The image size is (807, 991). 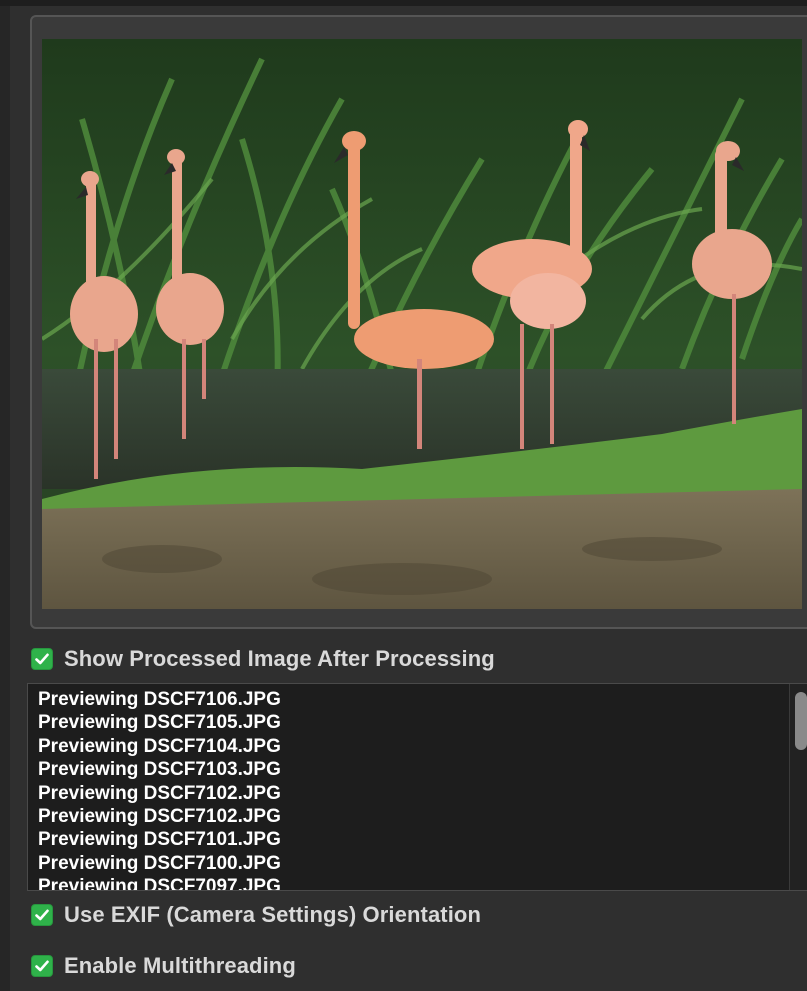 What do you see at coordinates (159, 723) in the screenshot?
I see `log-line: Previewing DSCF7105.JPG` at bounding box center [159, 723].